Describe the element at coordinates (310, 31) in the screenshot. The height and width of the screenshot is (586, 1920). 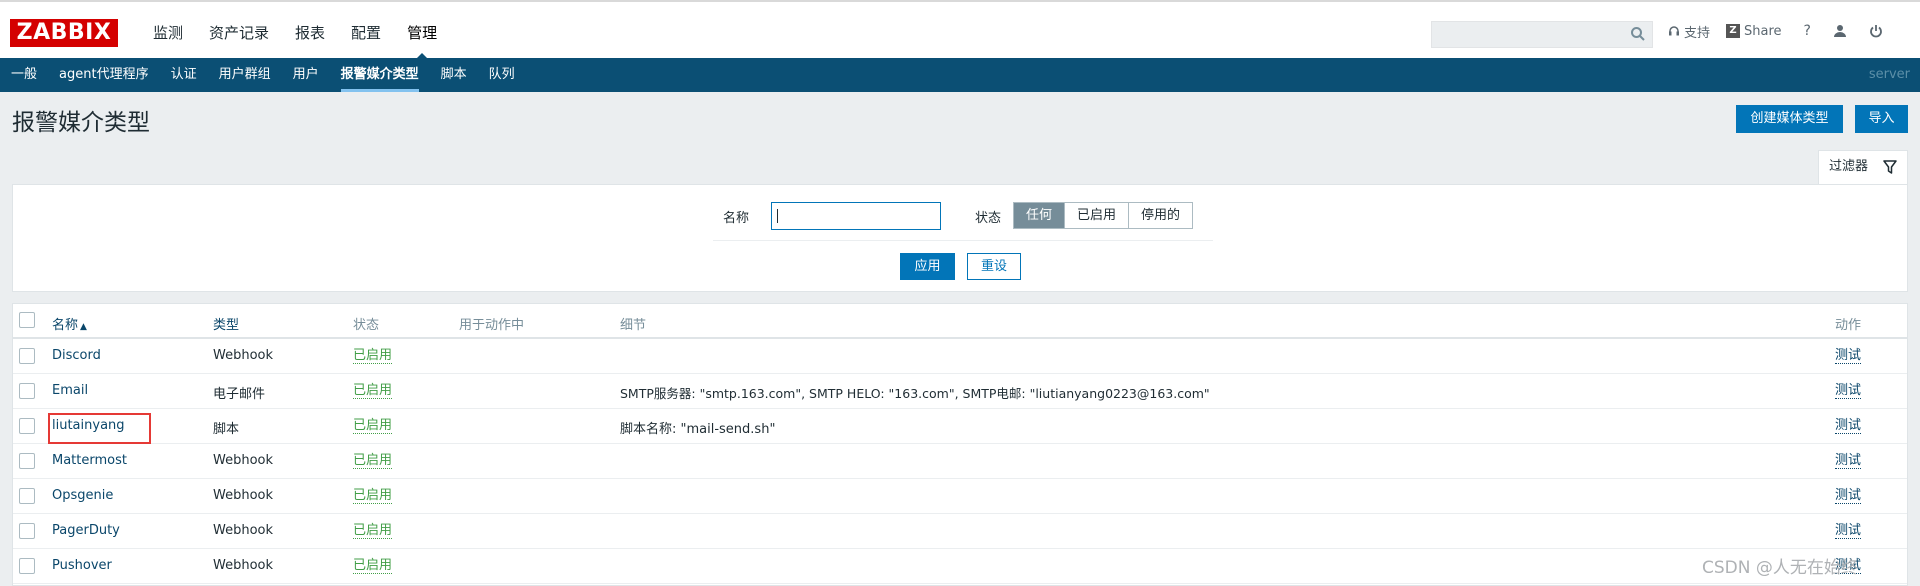
I see `main-menu-reports: 报表` at that location.